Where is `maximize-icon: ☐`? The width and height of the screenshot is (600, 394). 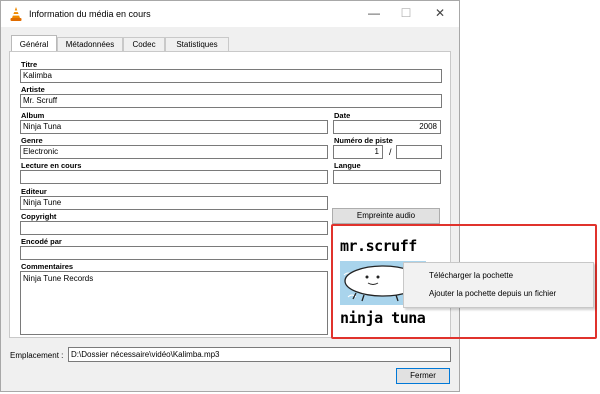
maximize-icon: ☐ is located at coordinates (406, 13).